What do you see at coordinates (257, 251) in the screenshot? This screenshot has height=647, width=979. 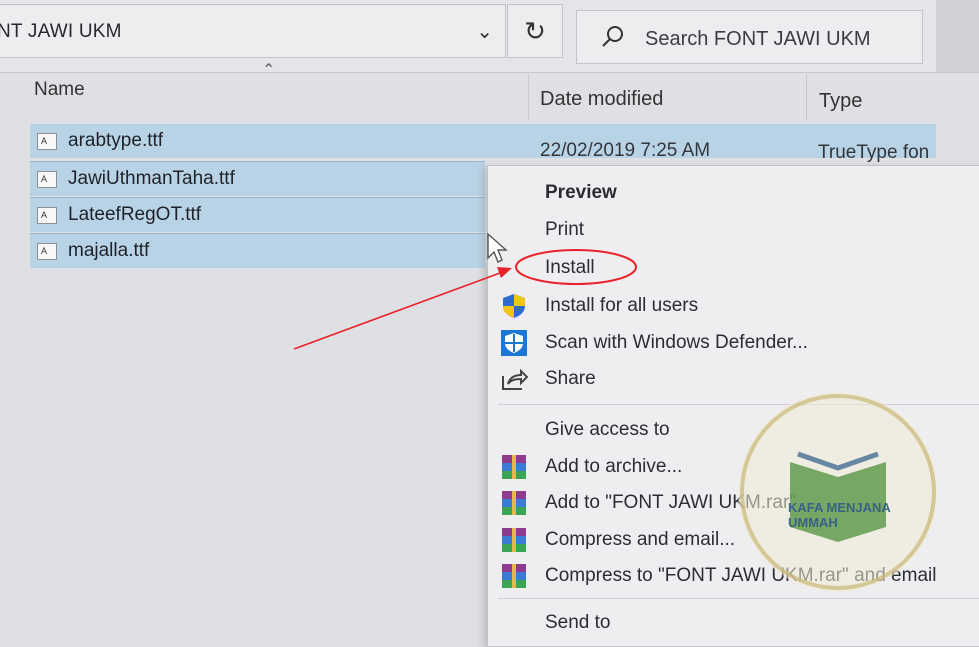 I see `file-row: A majalla.ttf` at bounding box center [257, 251].